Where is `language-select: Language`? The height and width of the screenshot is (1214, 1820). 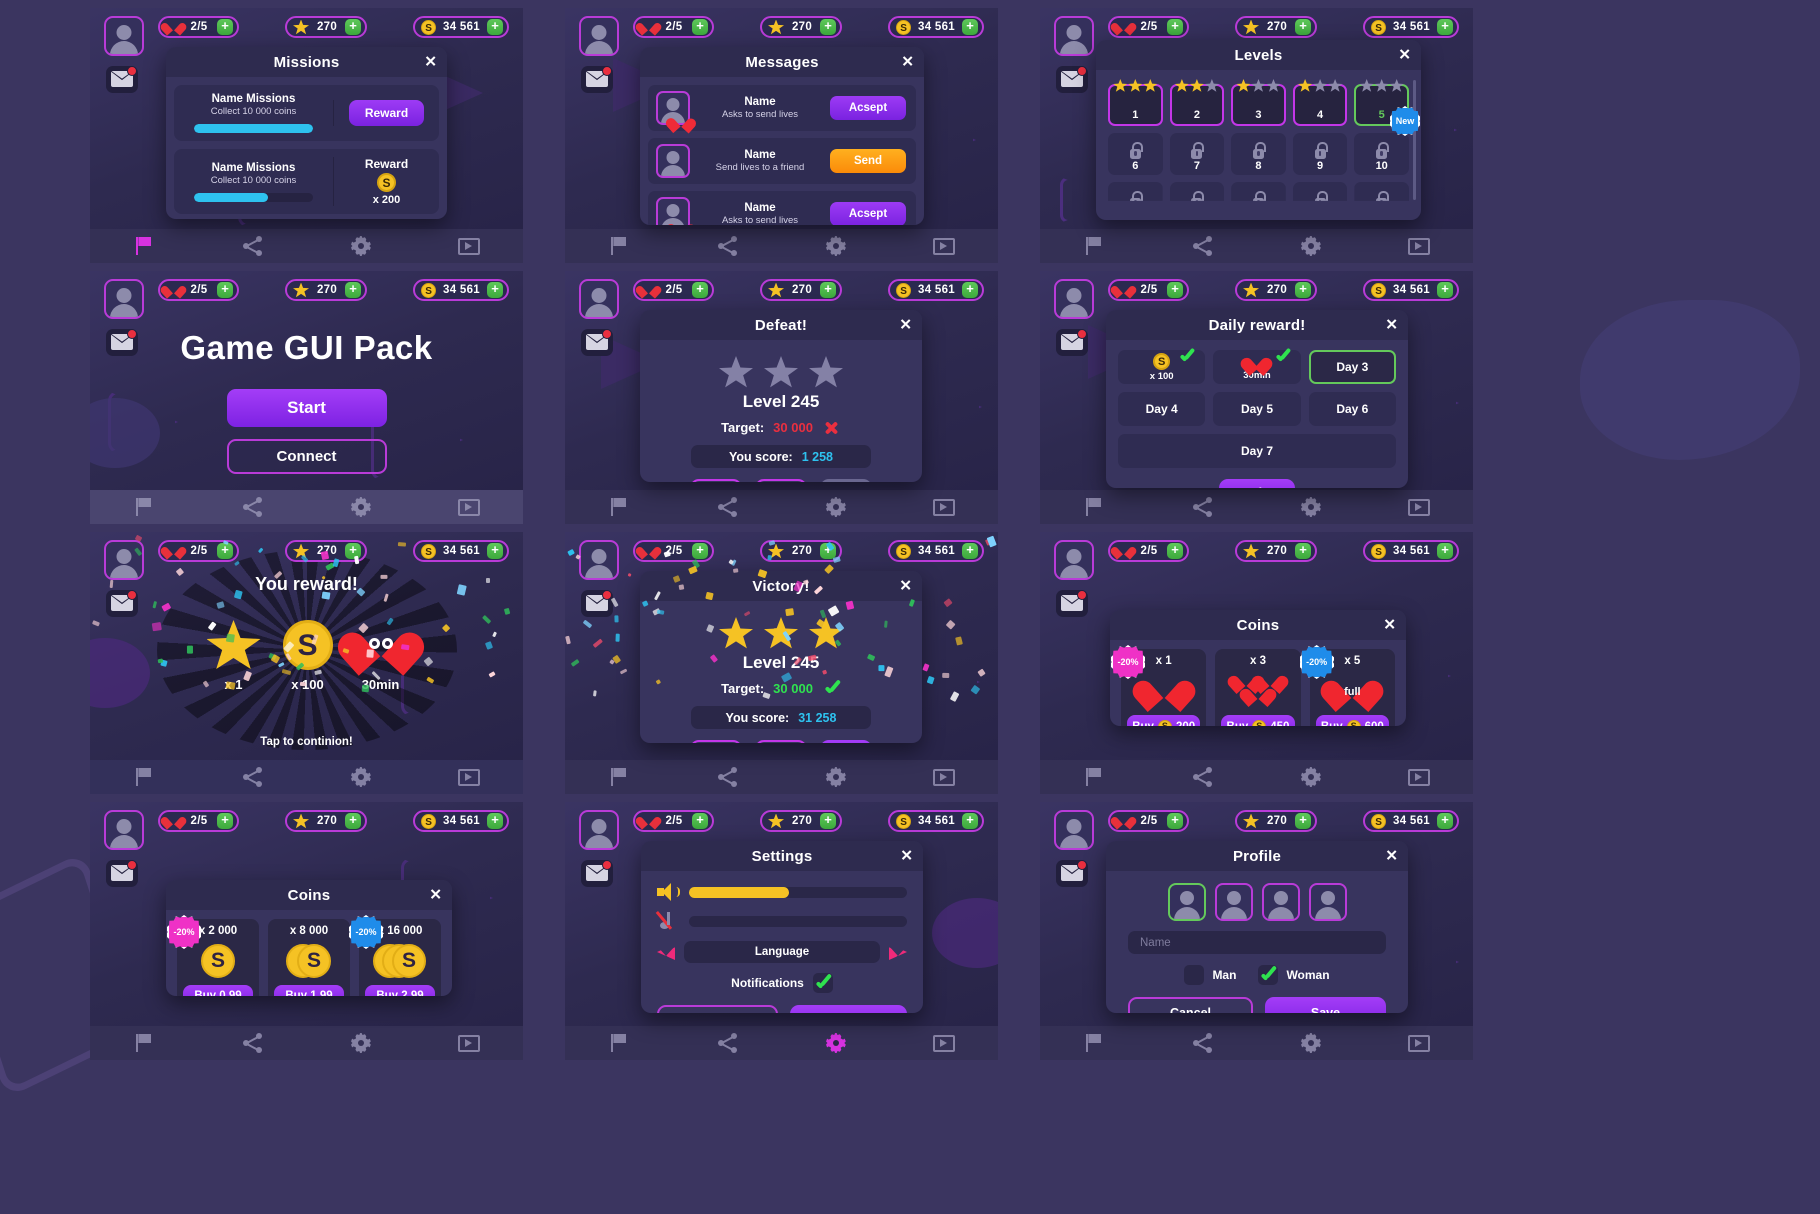 language-select: Language is located at coordinates (782, 952).